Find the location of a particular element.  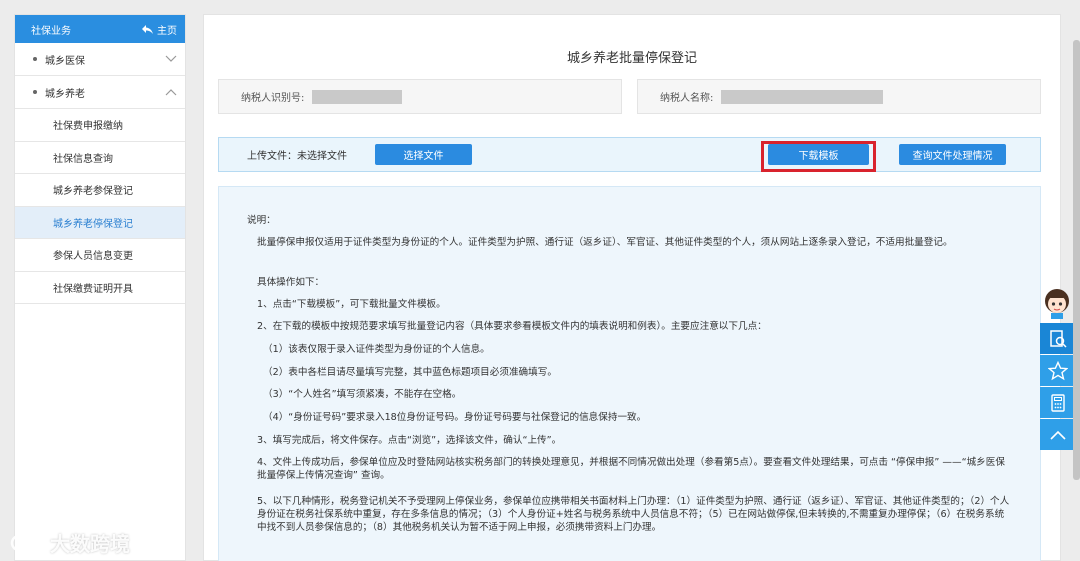

sidebar-item-member-change: 参保人员信息变更 is located at coordinates (100, 255).